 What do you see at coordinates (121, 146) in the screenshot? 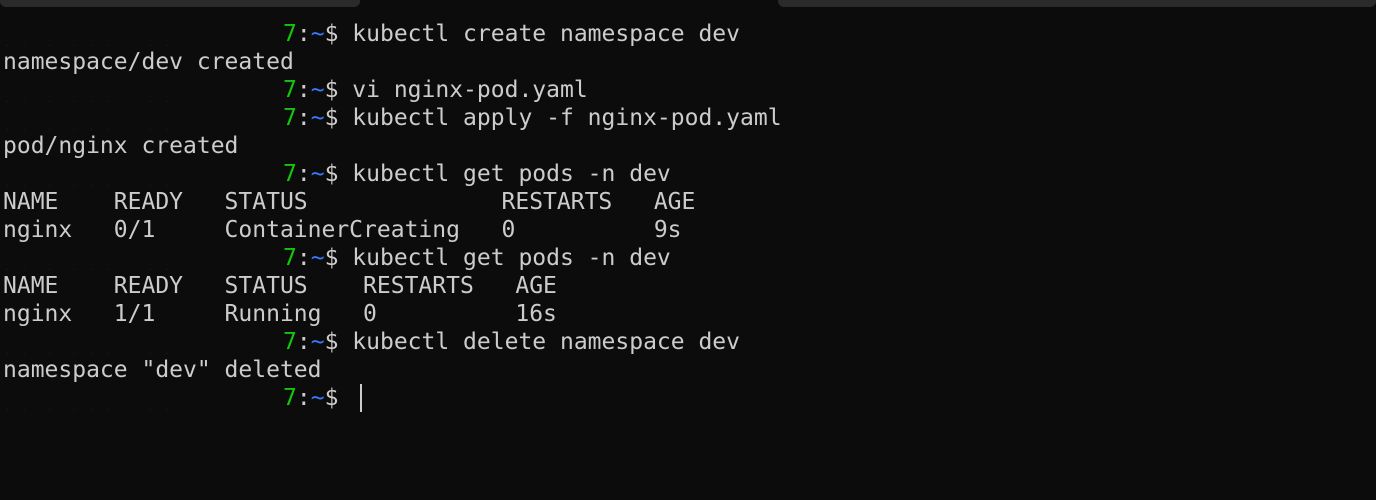
I see `output-text: pod/nginx created` at bounding box center [121, 146].